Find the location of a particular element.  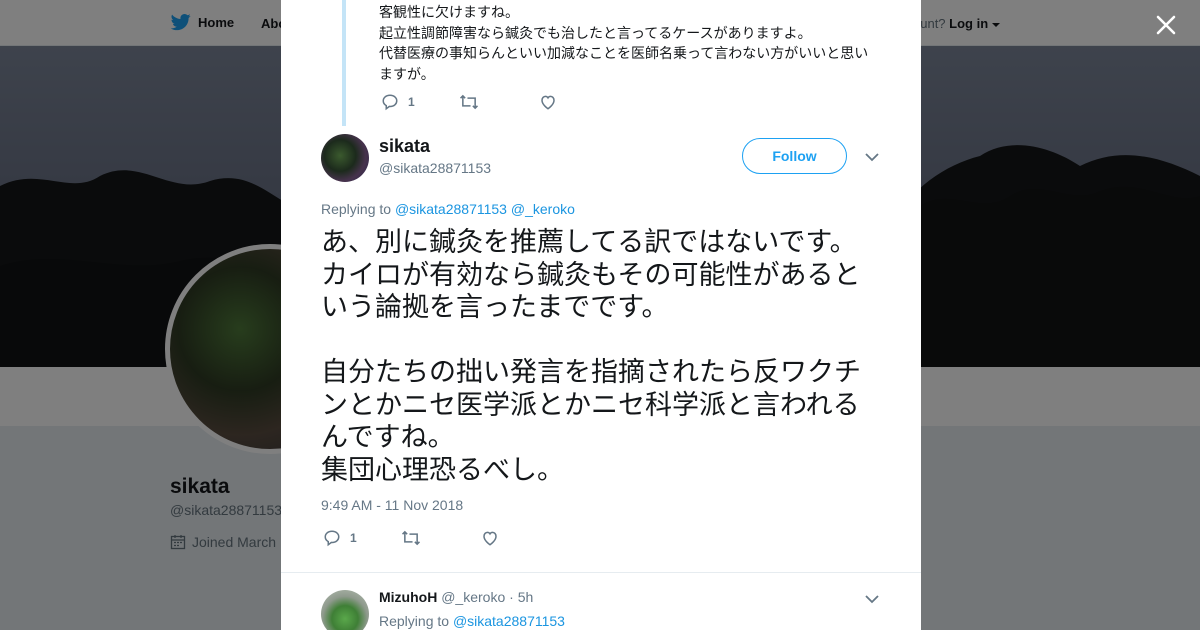

tweet-menu-button is located at coordinates (872, 159).